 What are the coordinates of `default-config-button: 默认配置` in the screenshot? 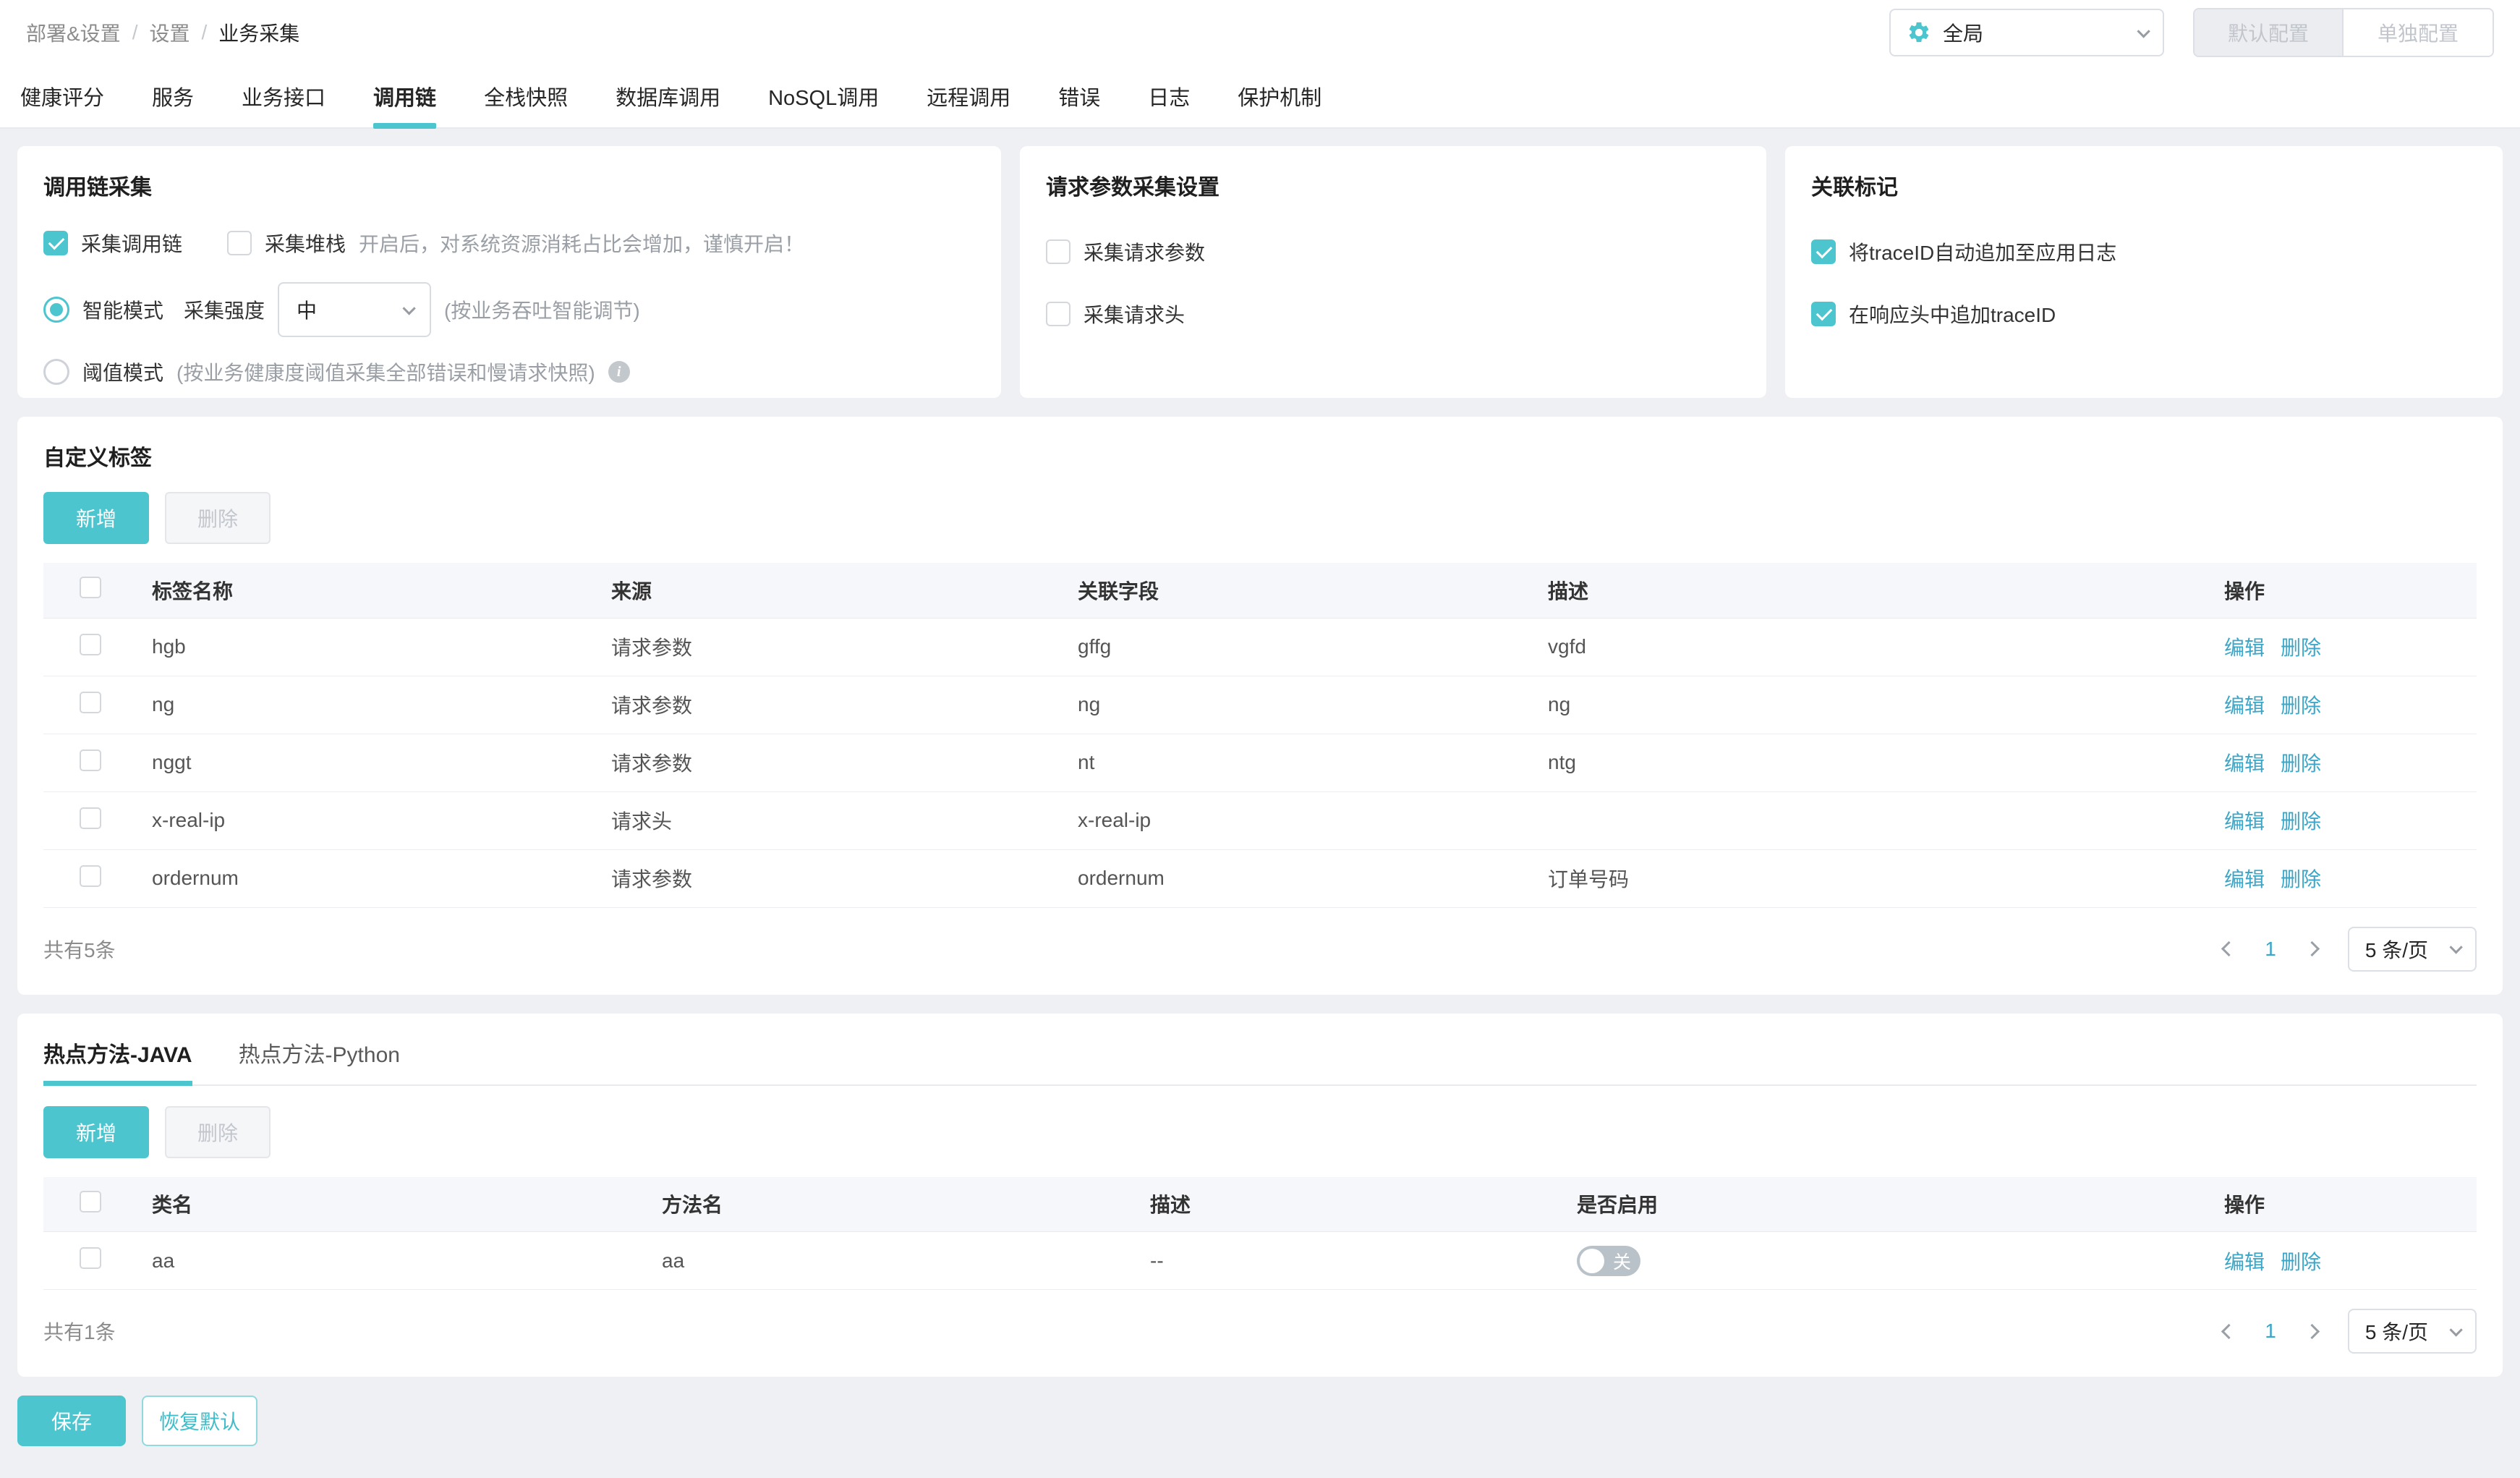 It's located at (2269, 33).